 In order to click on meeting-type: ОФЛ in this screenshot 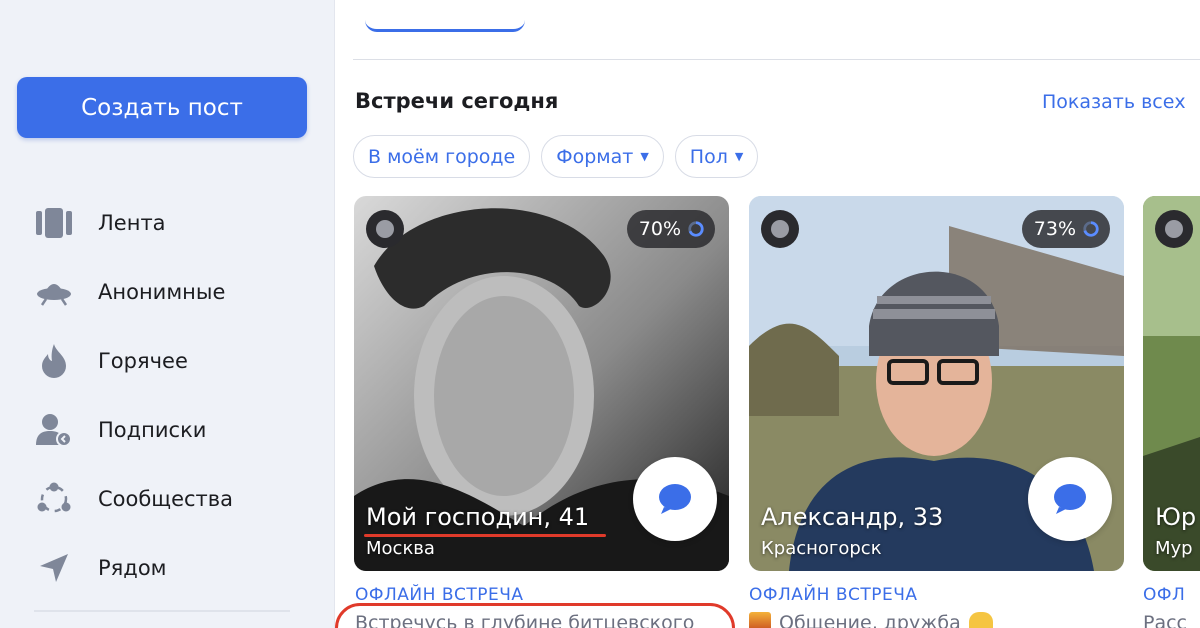, I will do `click(1164, 595)`.